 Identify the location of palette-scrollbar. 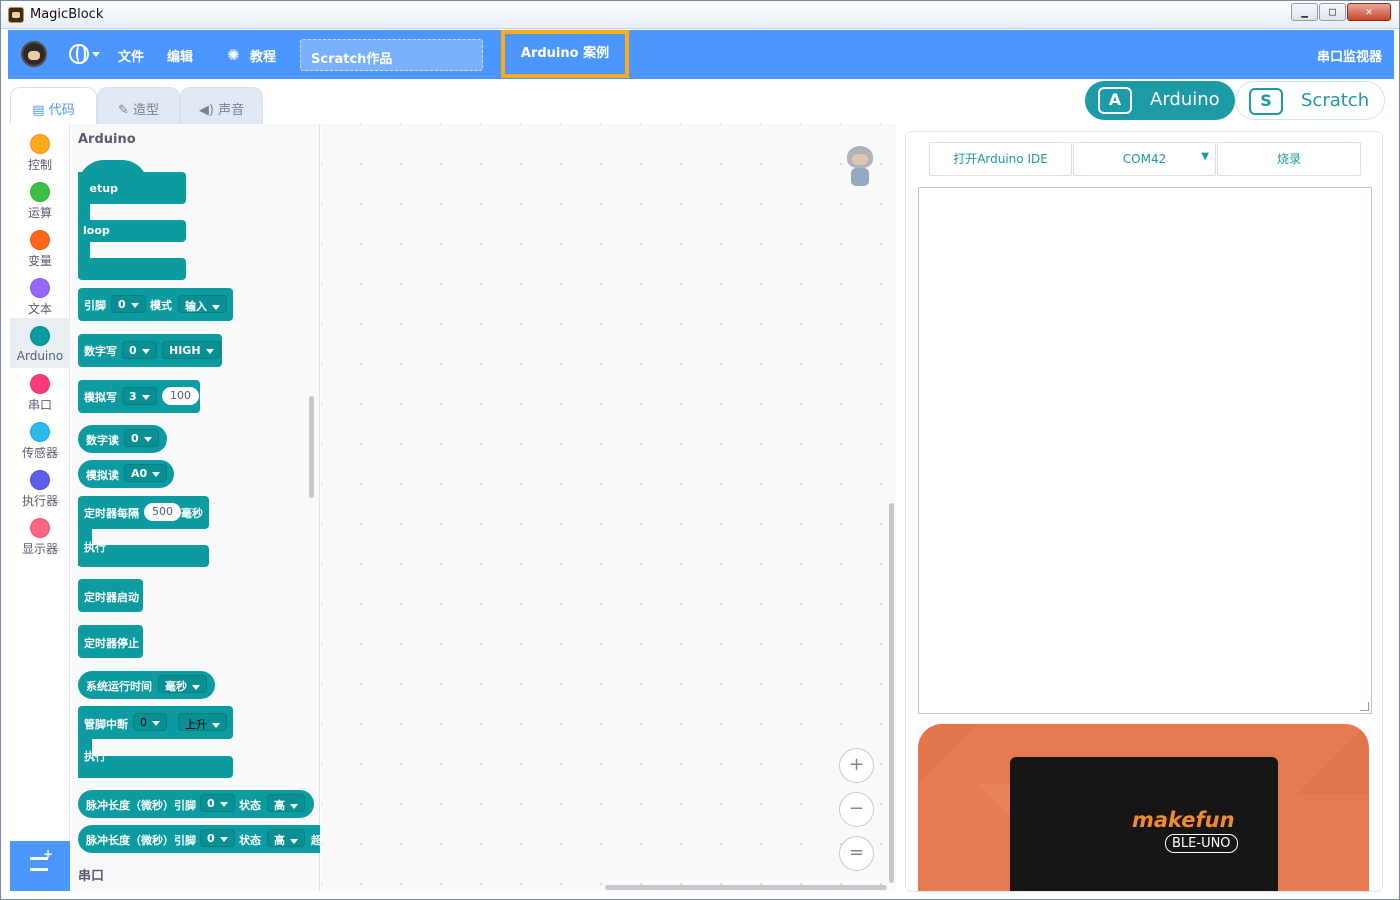
(311, 447).